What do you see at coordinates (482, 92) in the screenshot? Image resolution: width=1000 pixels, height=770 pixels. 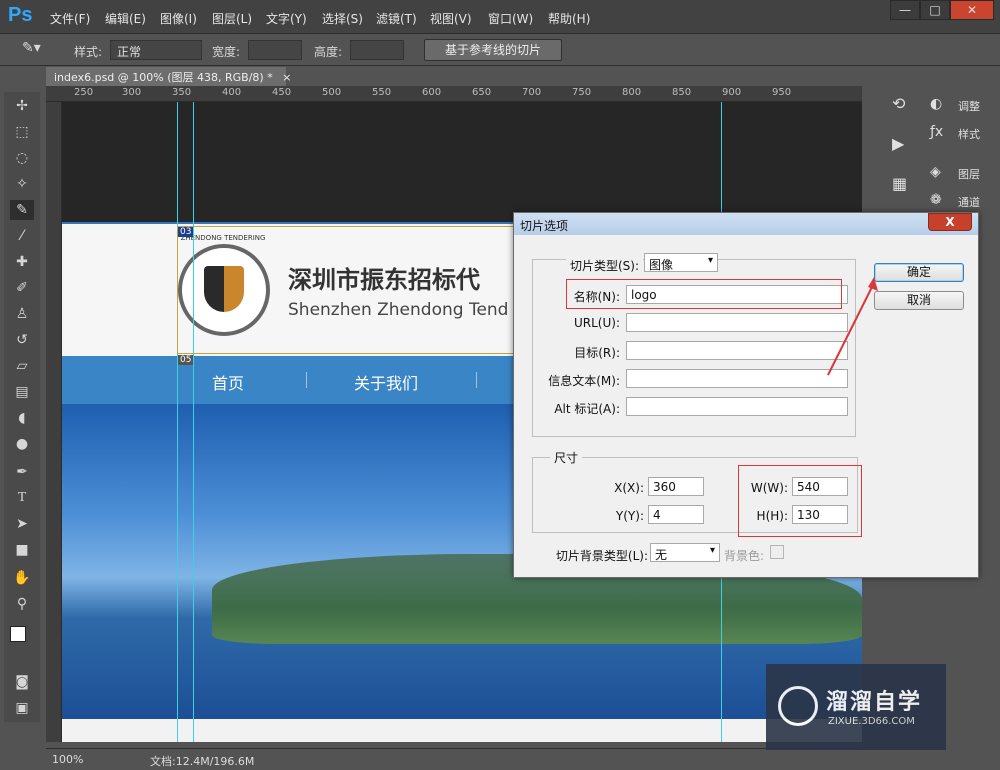 I see `ruler-tick: 650` at bounding box center [482, 92].